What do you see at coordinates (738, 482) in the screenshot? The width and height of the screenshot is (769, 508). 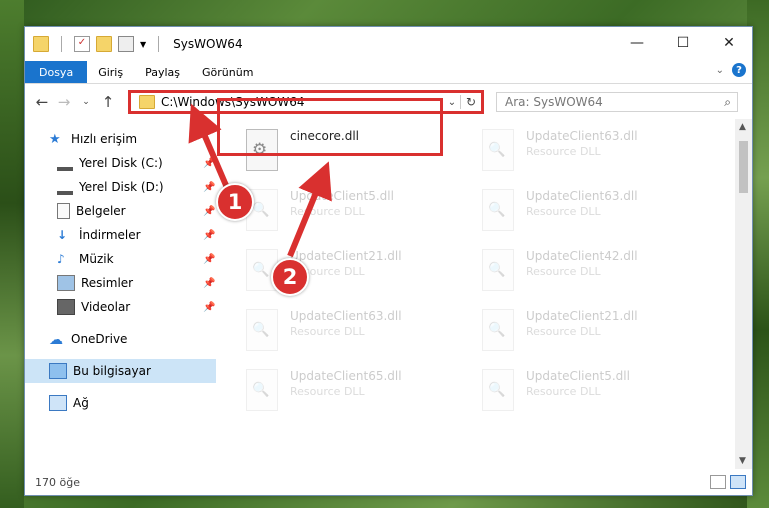 I see `large-icons-view-icon` at bounding box center [738, 482].